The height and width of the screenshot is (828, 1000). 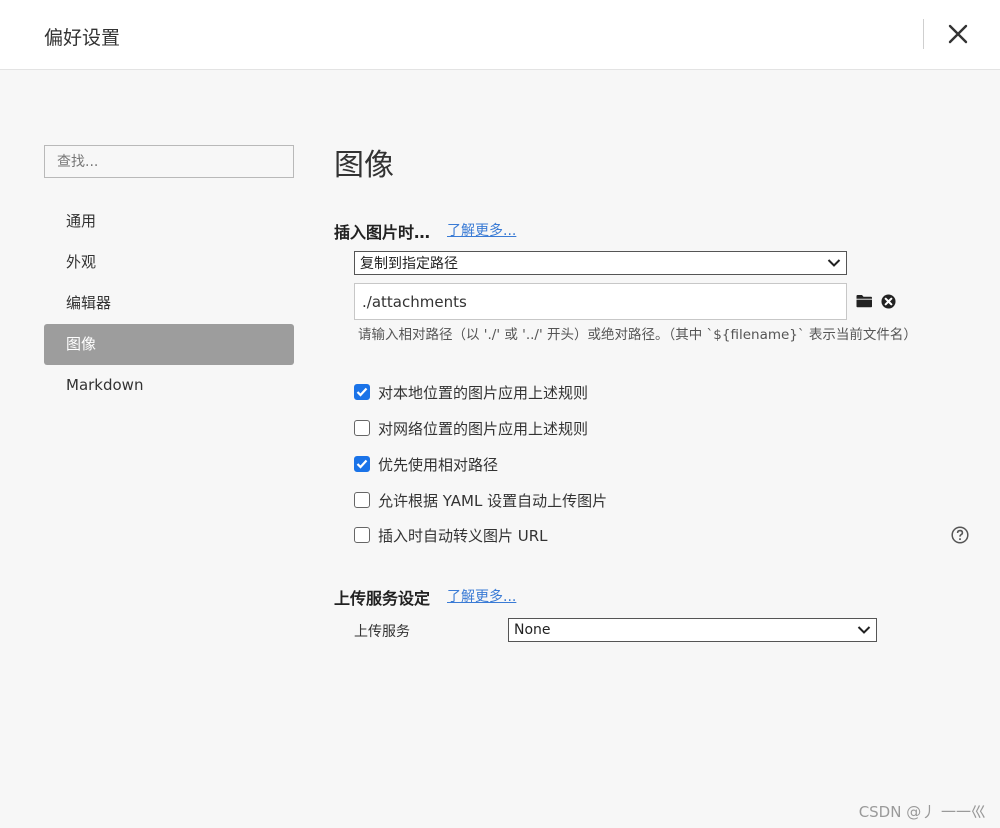 I want to click on window-title: 偏好设置, so click(x=82, y=38).